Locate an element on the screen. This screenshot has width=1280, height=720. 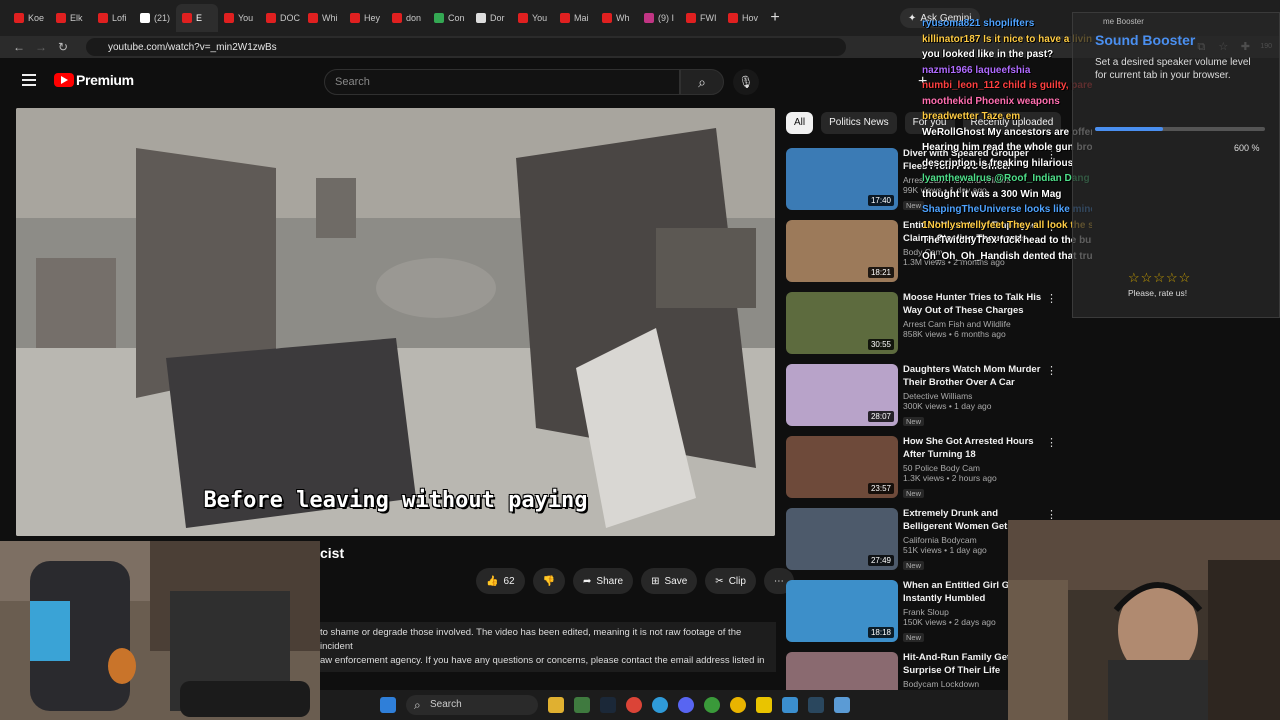
recommendation-thumbnail: 18:18 is located at coordinates (842, 611).